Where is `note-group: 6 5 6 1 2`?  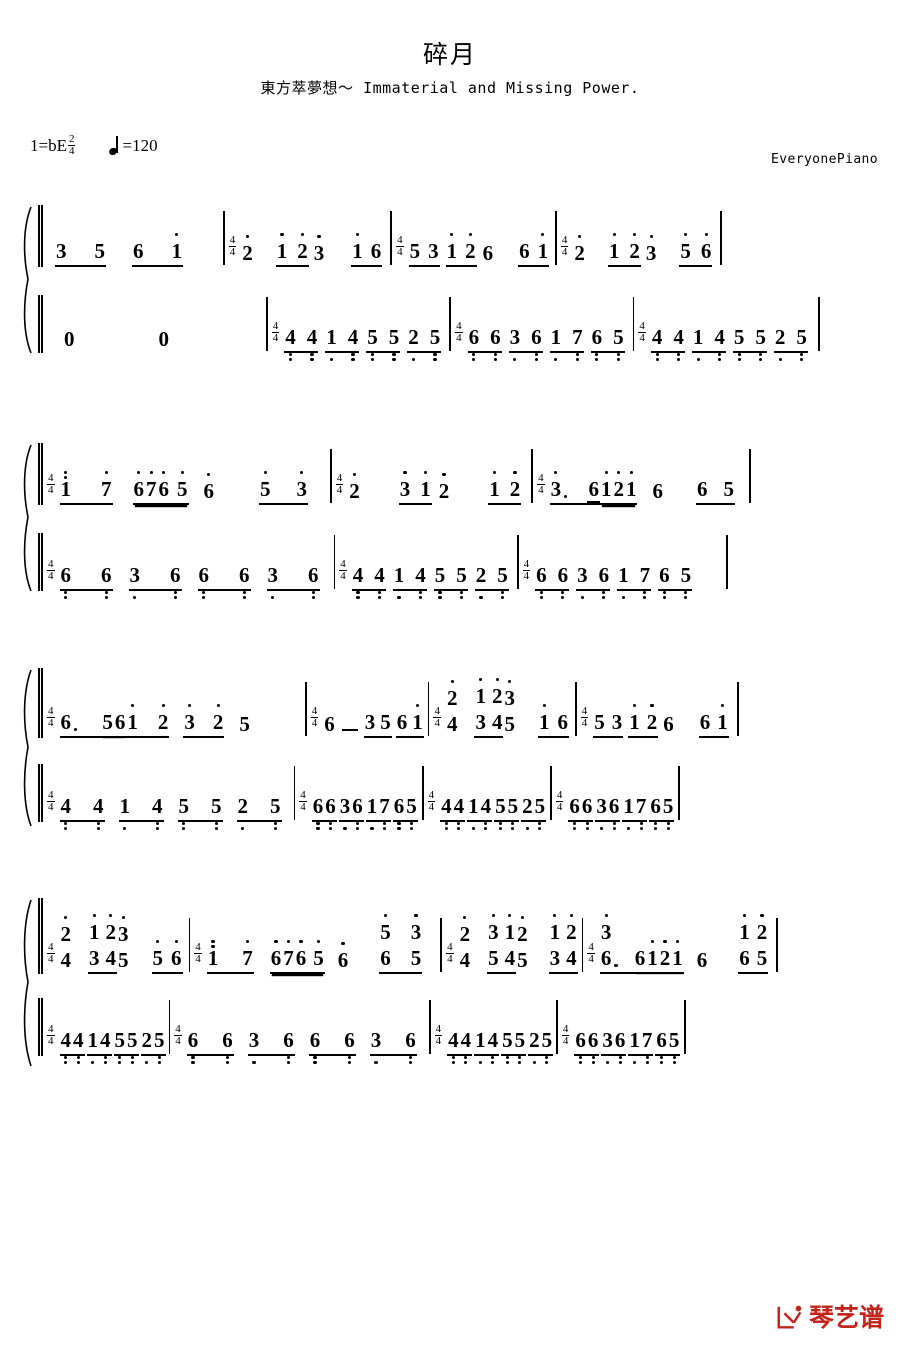
note-group: 6 5 6 1 2 is located at coordinates (114, 721).